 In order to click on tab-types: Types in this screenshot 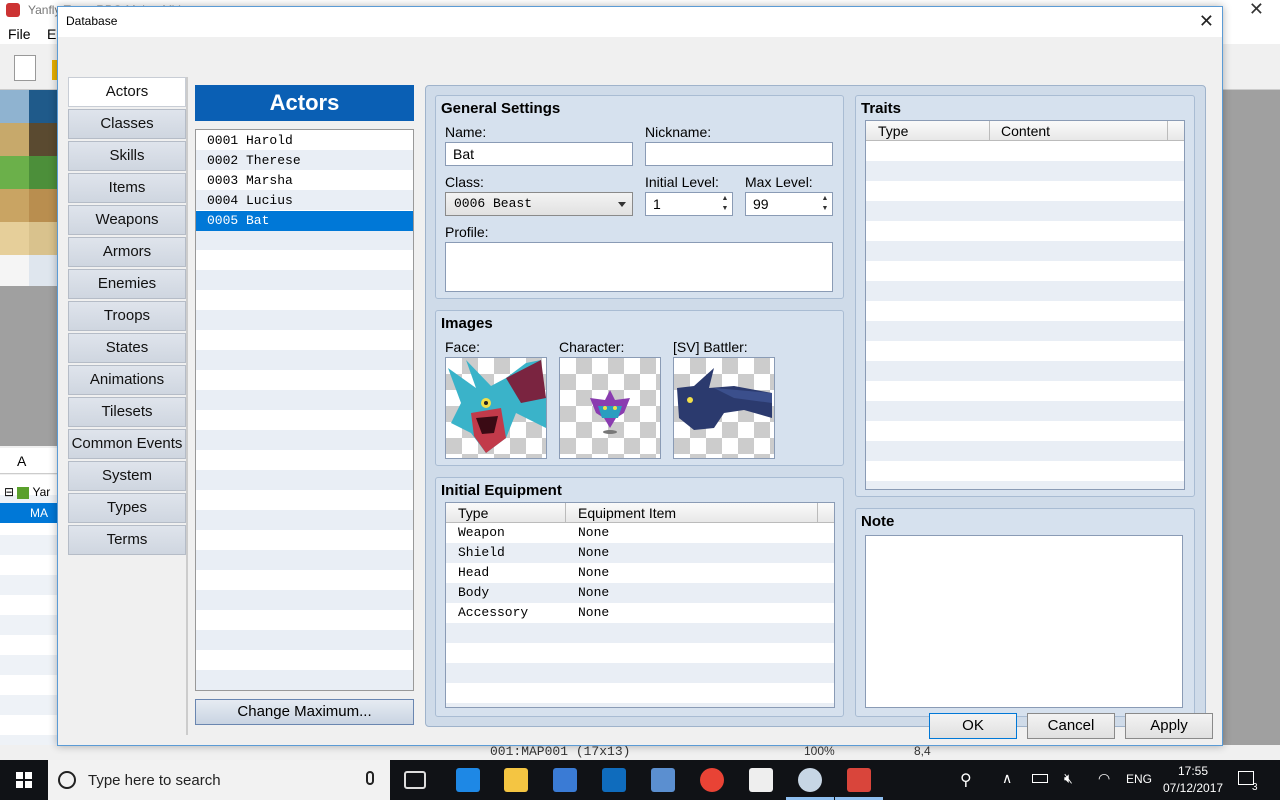, I will do `click(127, 508)`.